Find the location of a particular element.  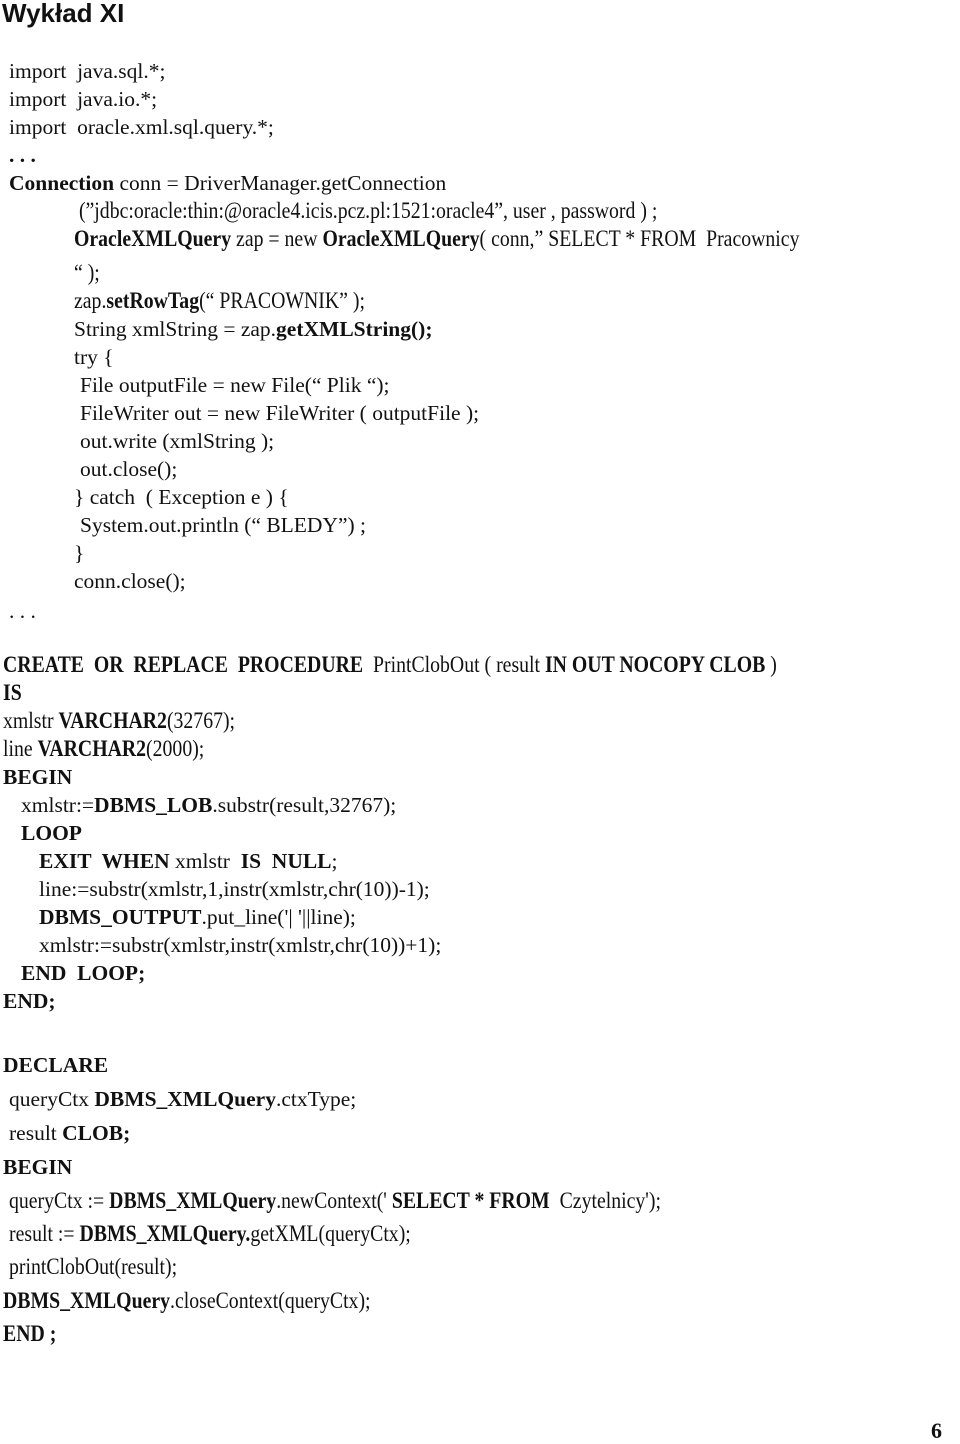

code-keyword: setRowTag is located at coordinates (153, 300).